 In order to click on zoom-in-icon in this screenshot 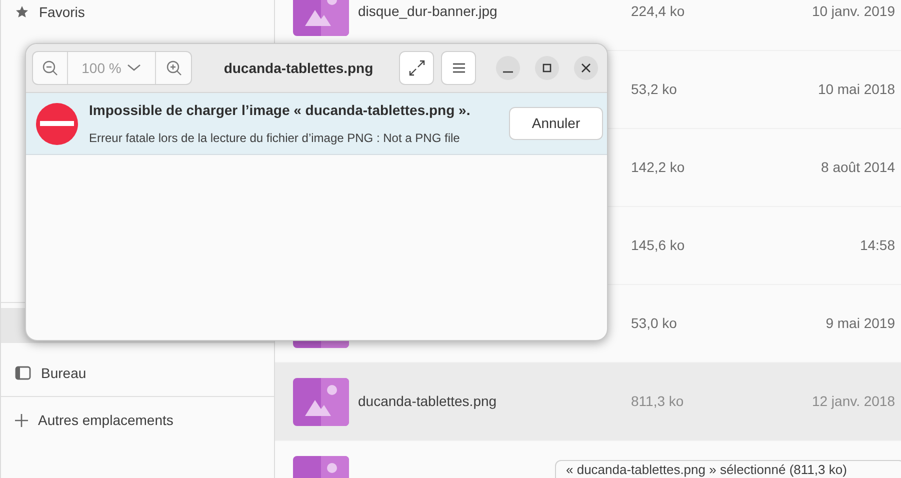, I will do `click(174, 68)`.